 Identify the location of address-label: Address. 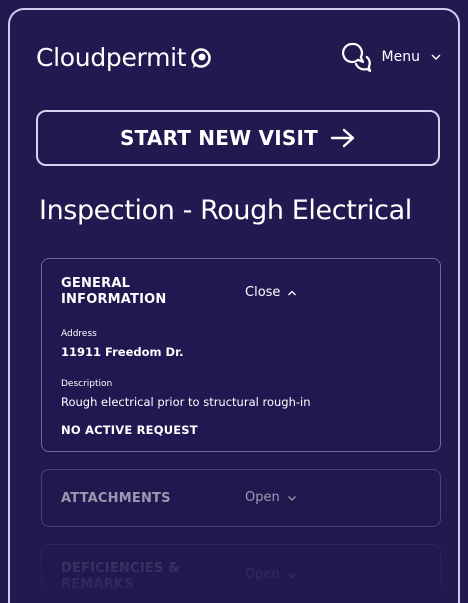
(79, 334).